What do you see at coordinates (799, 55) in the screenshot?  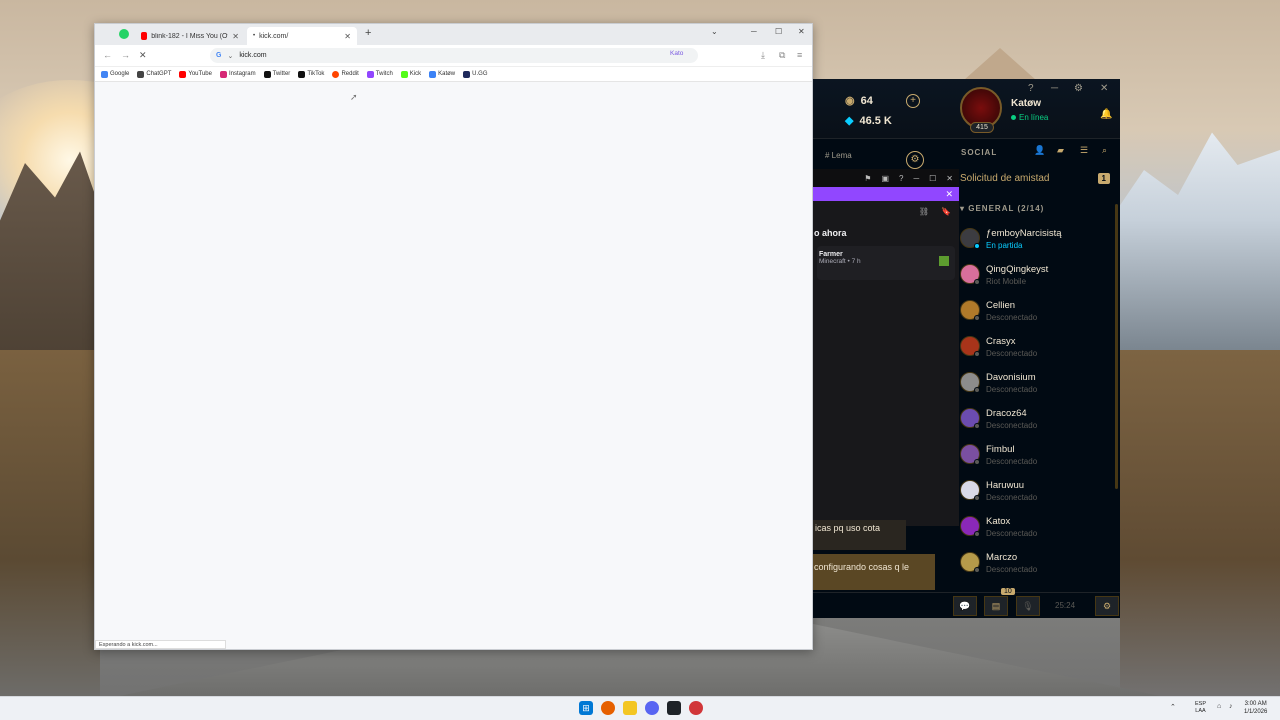 I see `menu-icon: ≡` at bounding box center [799, 55].